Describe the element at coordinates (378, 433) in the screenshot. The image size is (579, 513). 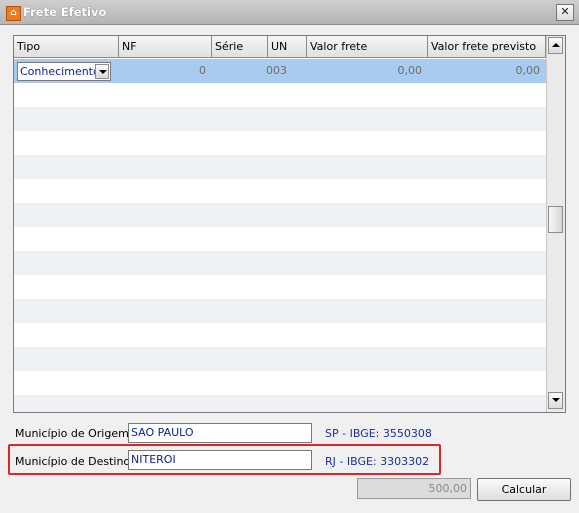
I see `origem-ibge: SP - IBGE: 3550308` at that location.